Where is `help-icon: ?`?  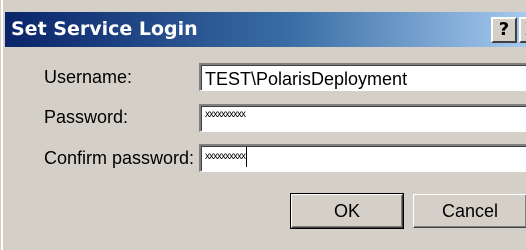
help-icon: ? is located at coordinates (504, 29).